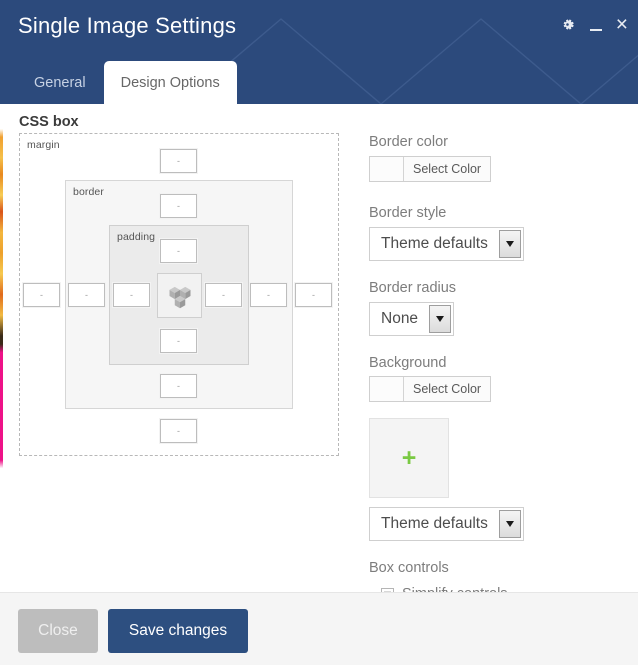 The image size is (638, 665). What do you see at coordinates (127, 25) in the screenshot?
I see `window-title: Single Image Settings` at bounding box center [127, 25].